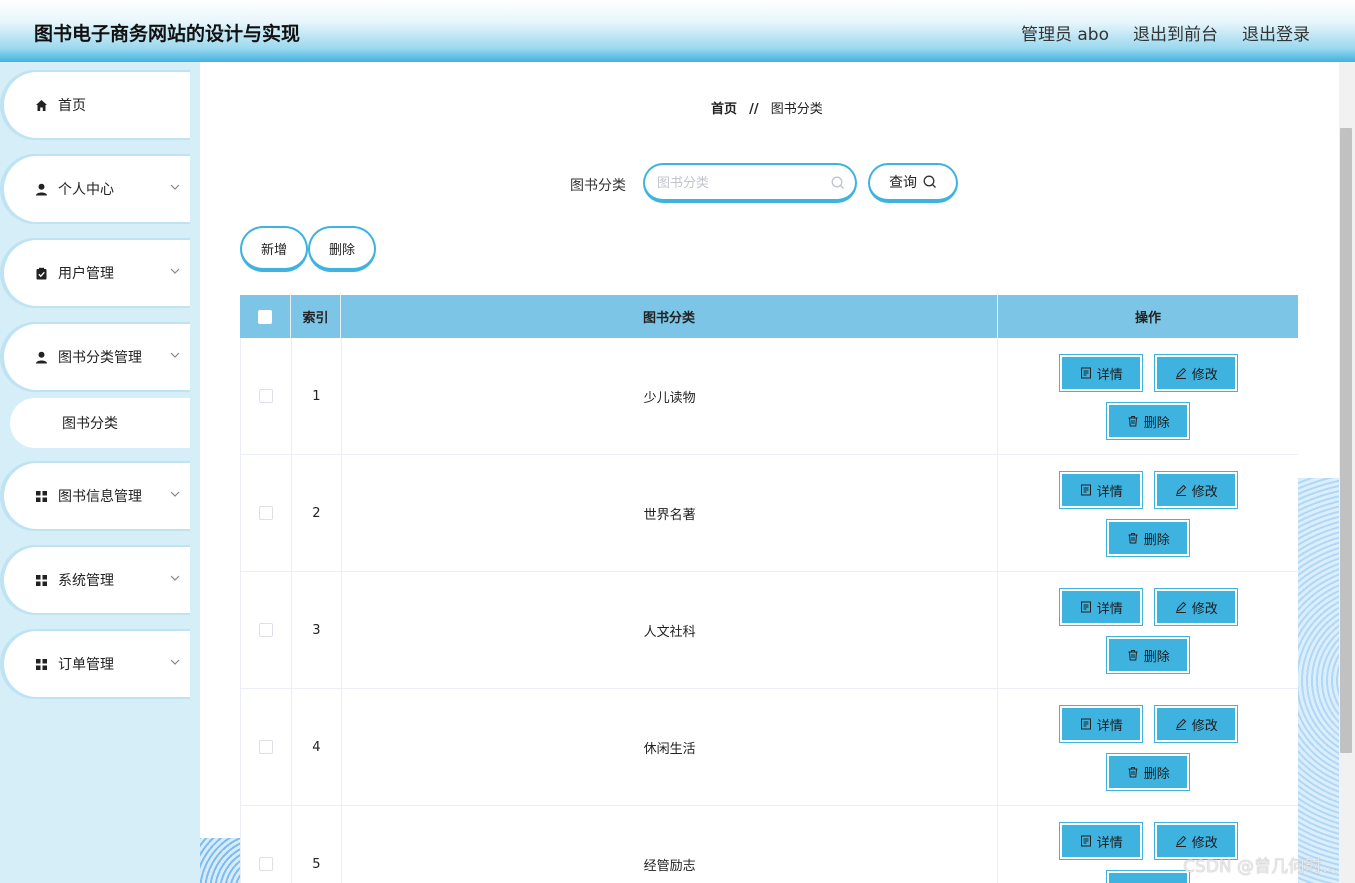 The width and height of the screenshot is (1355, 883). Describe the element at coordinates (769, 513) in the screenshot. I see `table-row: 2 世界名著 详情 修改 删除` at that location.